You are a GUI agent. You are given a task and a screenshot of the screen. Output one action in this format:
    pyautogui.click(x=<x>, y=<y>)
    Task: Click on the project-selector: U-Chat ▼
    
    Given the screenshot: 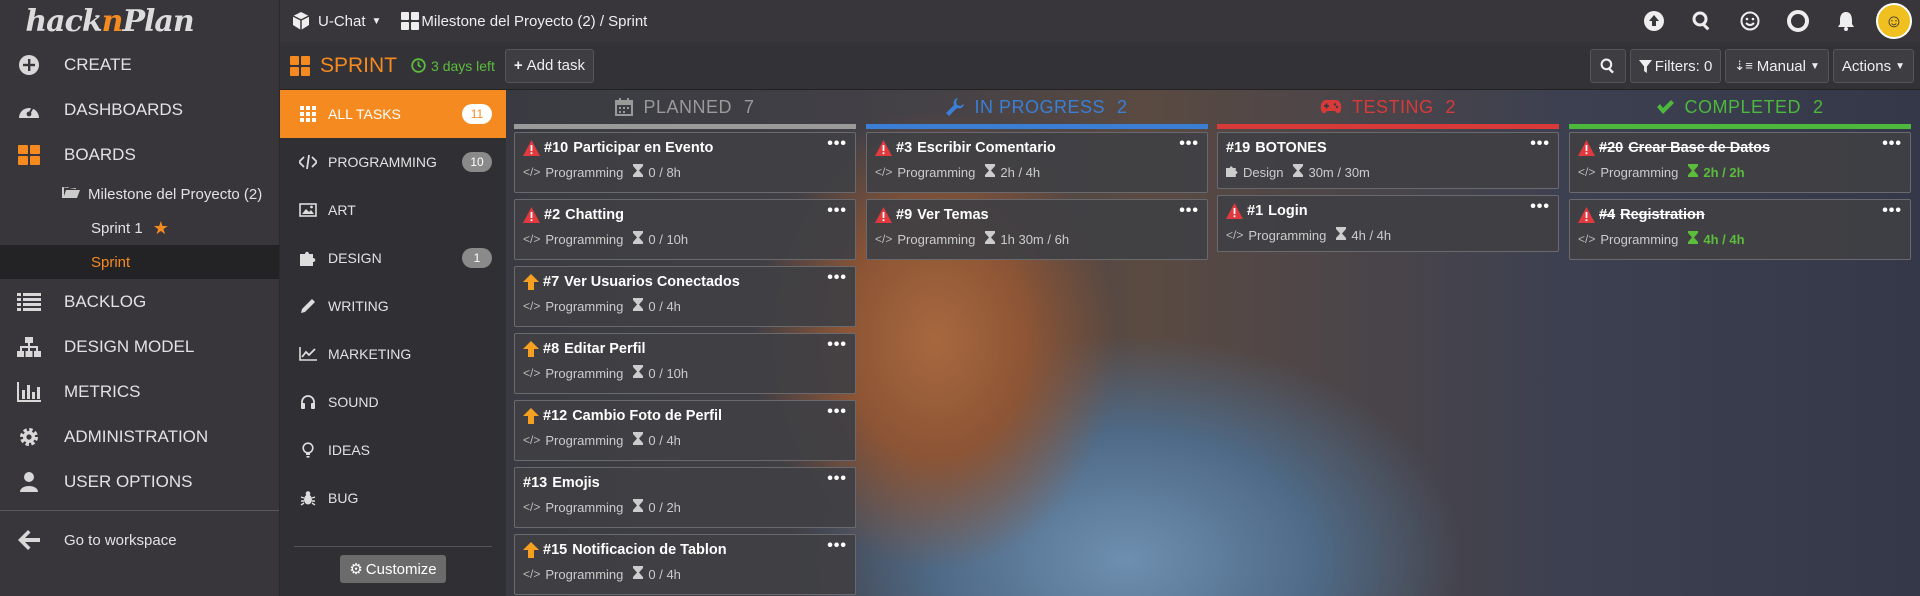 What is the action you would take?
    pyautogui.click(x=336, y=21)
    